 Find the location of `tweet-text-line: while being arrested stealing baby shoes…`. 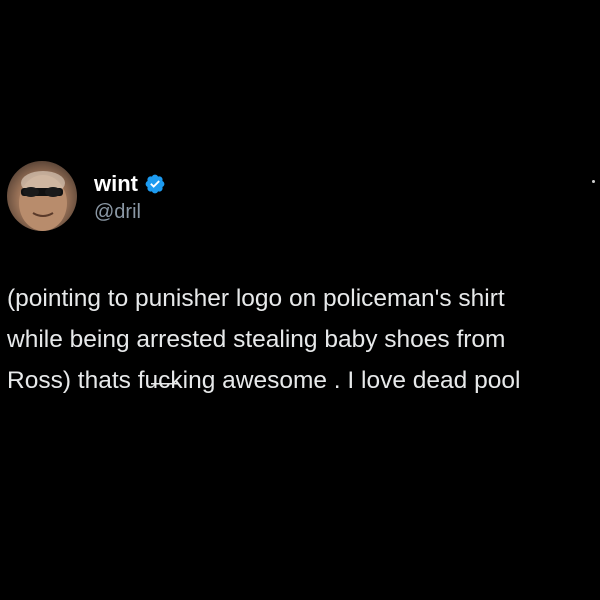

tweet-text-line: while being arrested stealing baby shoes… is located at coordinates (256, 339).